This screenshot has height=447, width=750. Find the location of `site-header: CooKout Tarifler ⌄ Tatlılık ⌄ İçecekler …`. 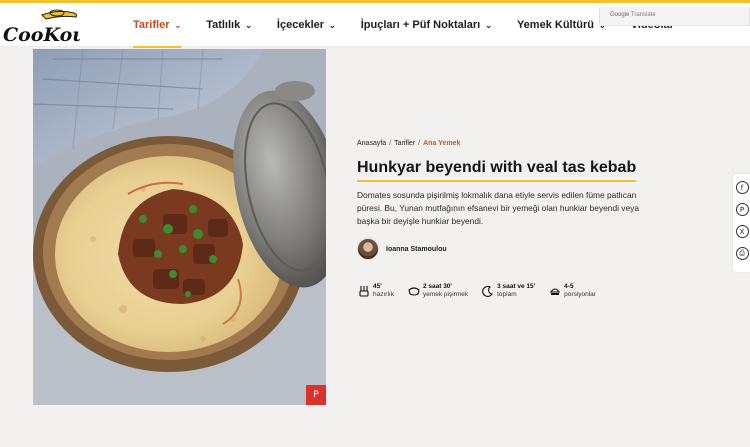

site-header: CooKout Tarifler ⌄ Tatlılık ⌄ İçecekler … is located at coordinates (375, 25).